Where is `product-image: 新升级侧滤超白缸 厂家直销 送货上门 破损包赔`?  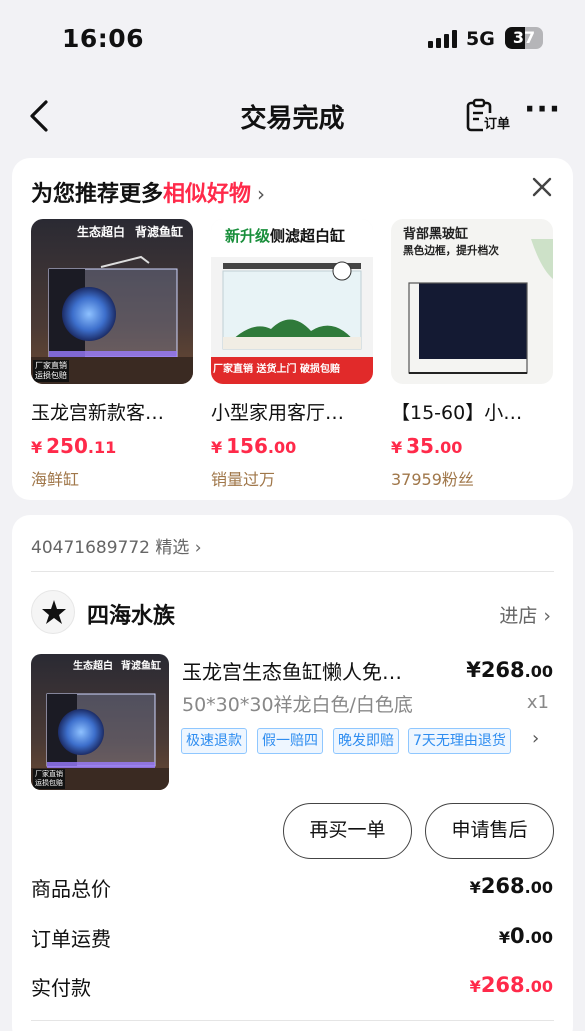
product-image: 新升级侧滤超白缸 厂家直销 送货上门 破损包赔 is located at coordinates (292, 301).